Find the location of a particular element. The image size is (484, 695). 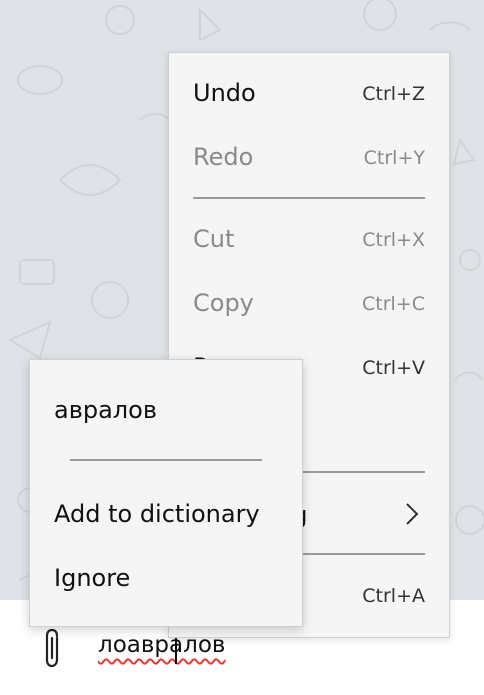

add-to-dictionary-button: Add to dictionary is located at coordinates (157, 514).